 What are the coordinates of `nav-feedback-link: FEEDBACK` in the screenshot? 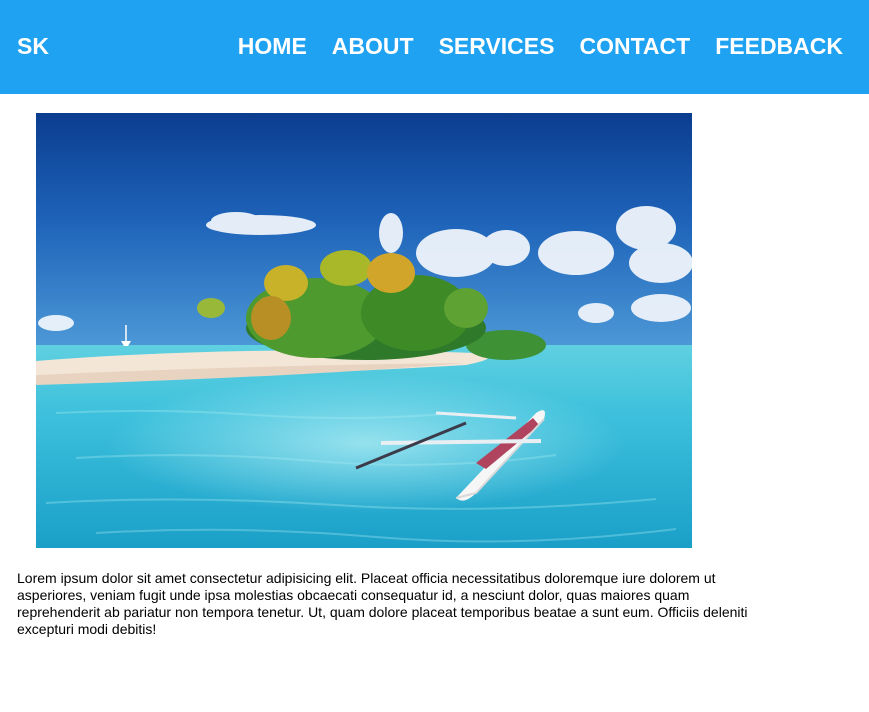 It's located at (779, 46).